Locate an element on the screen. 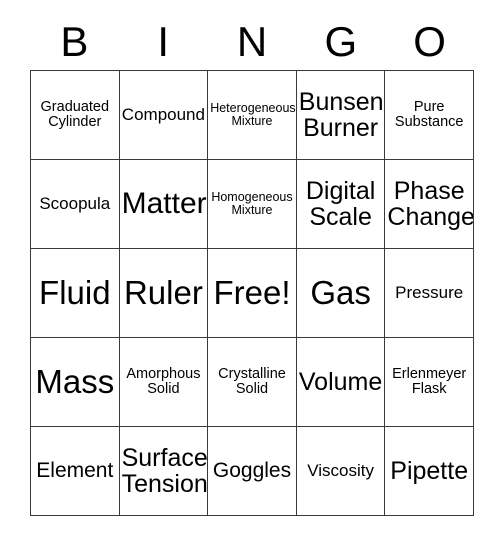 The width and height of the screenshot is (500, 544). bingo-cell-label: Bunsen Burner is located at coordinates (341, 114).